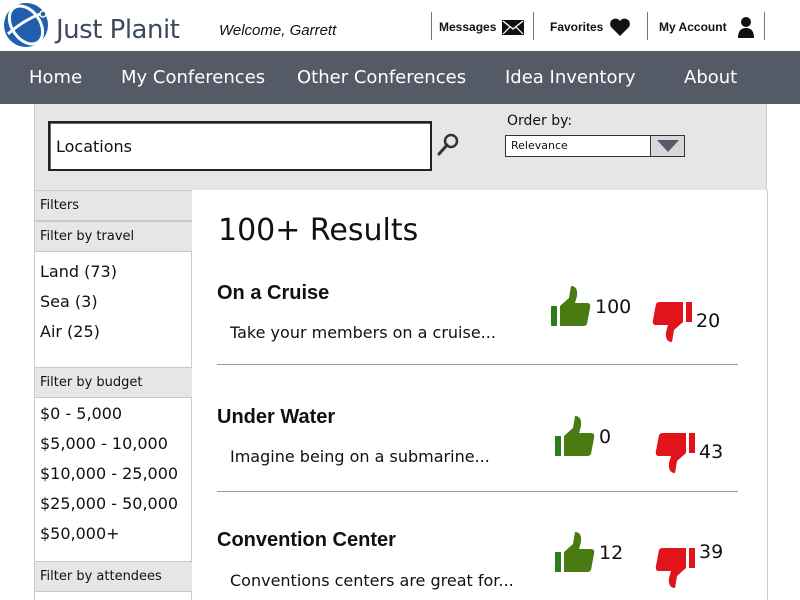  Describe the element at coordinates (278, 30) in the screenshot. I see `welcome-text: Welcome, Garrett` at that location.